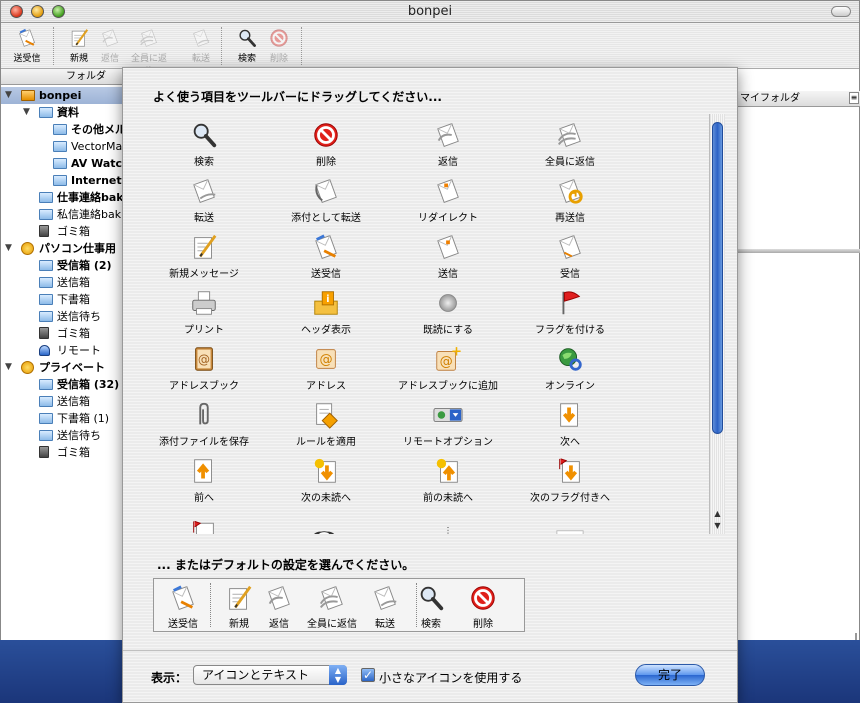 Image resolution: width=860 pixels, height=703 pixels. Describe the element at coordinates (798, 251) in the screenshot. I see `pane-splitter` at that location.